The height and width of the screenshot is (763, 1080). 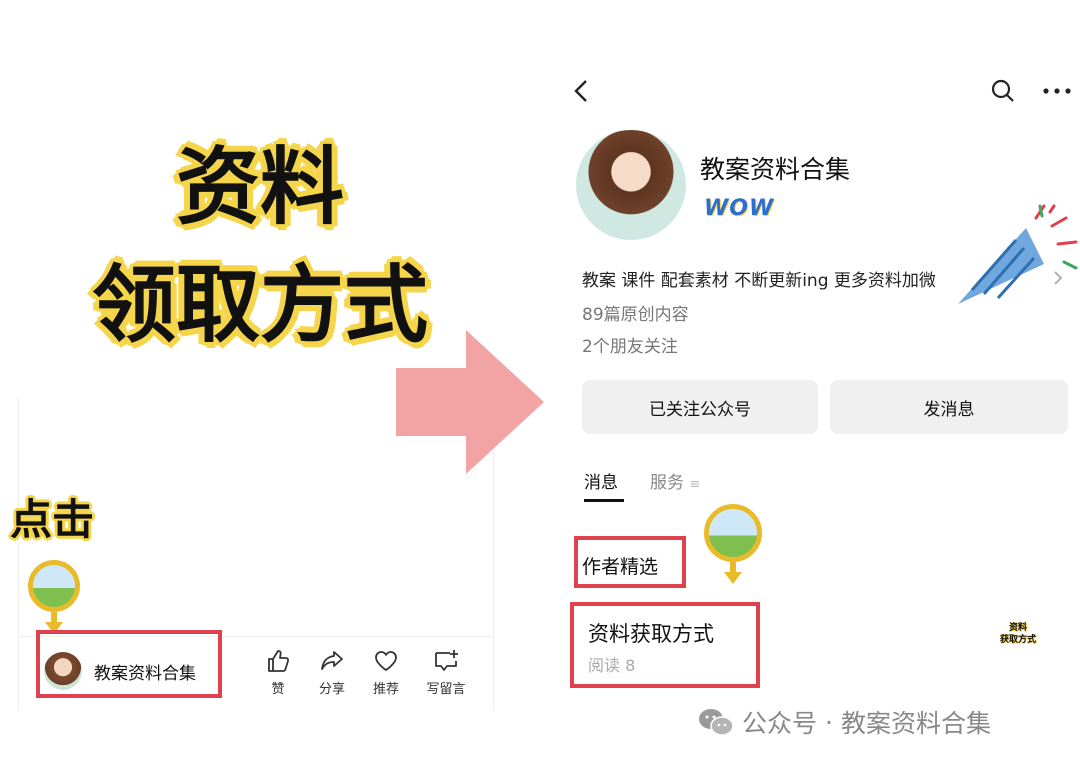 I want to click on post-actions: 赞 分享 推荐 写留言, so click(x=365, y=672).